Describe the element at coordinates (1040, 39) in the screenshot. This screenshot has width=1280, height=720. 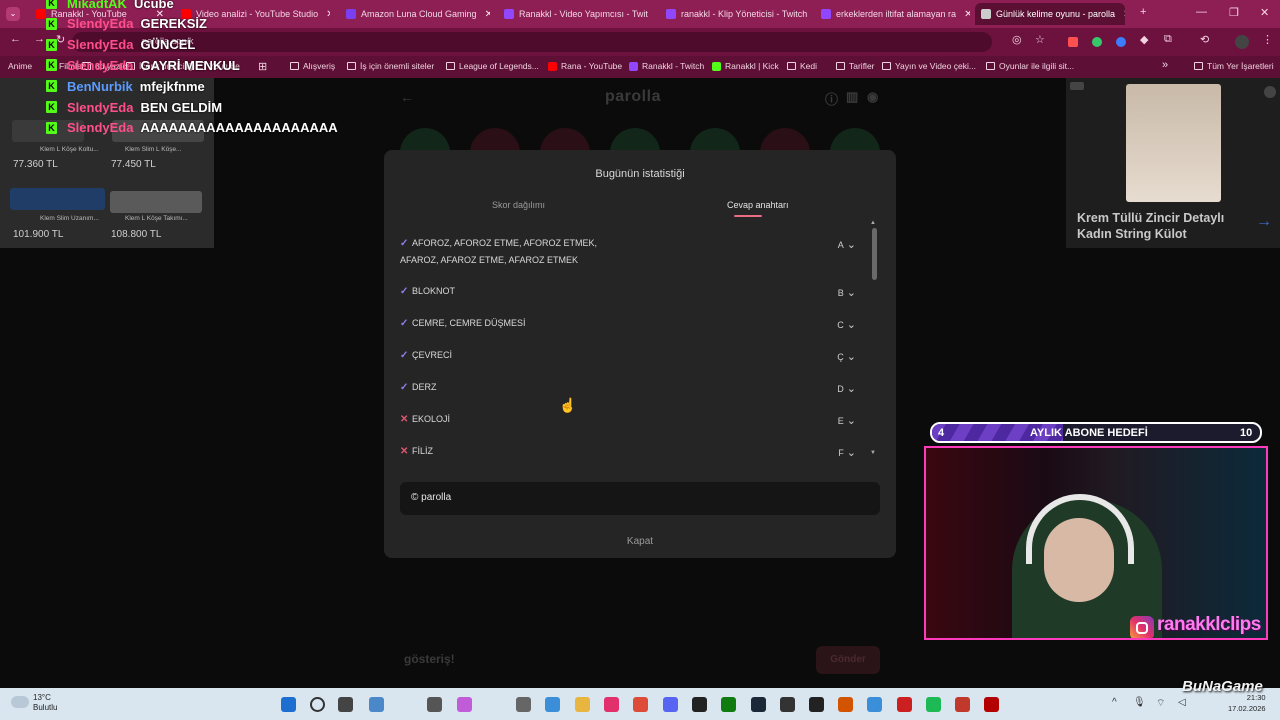
I see `bookmark-star-icon: ☆` at that location.